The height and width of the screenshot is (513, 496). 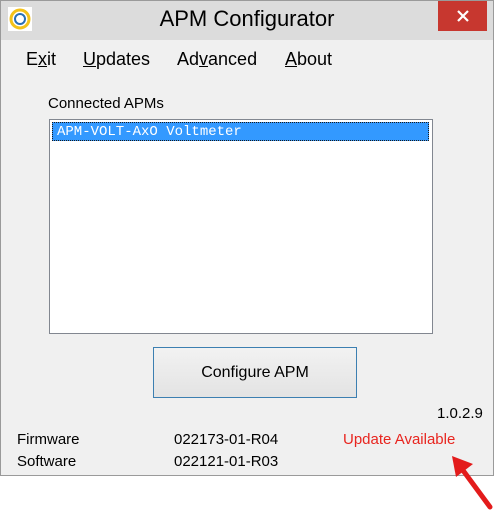 I want to click on menu-exit-text-a: E, so click(x=32, y=59).